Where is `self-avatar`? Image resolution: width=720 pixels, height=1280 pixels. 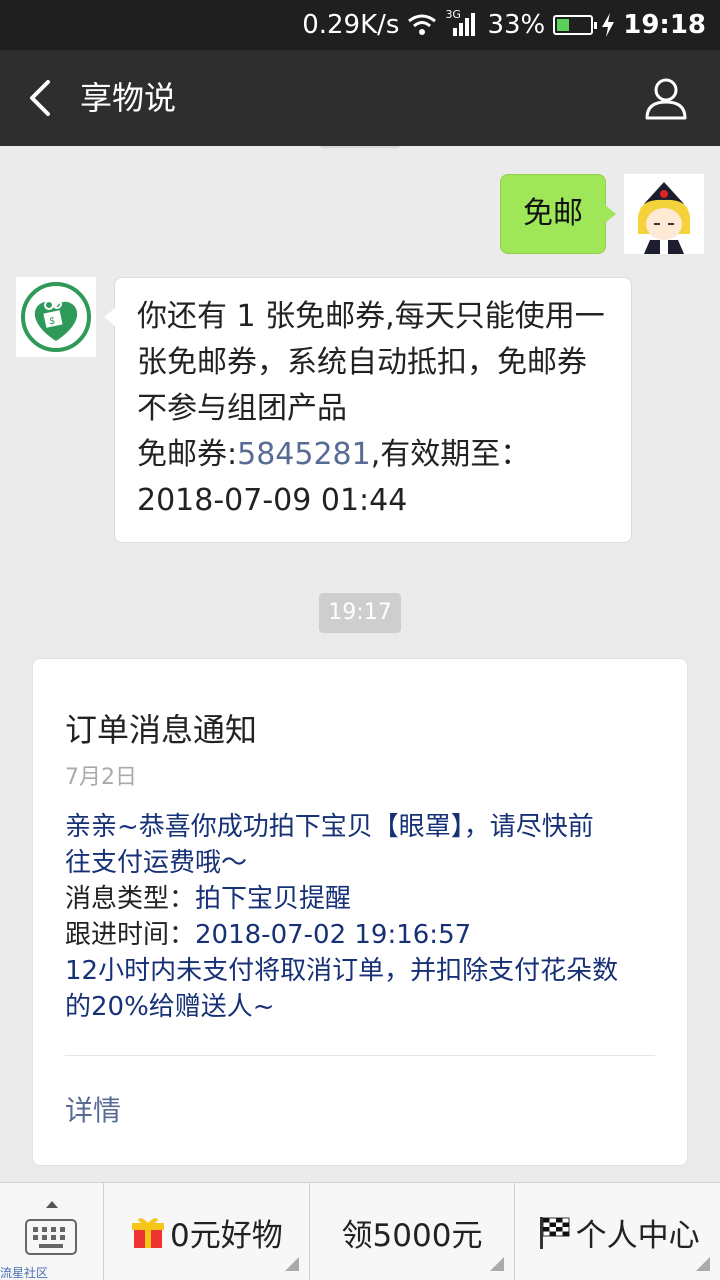
self-avatar is located at coordinates (664, 214).